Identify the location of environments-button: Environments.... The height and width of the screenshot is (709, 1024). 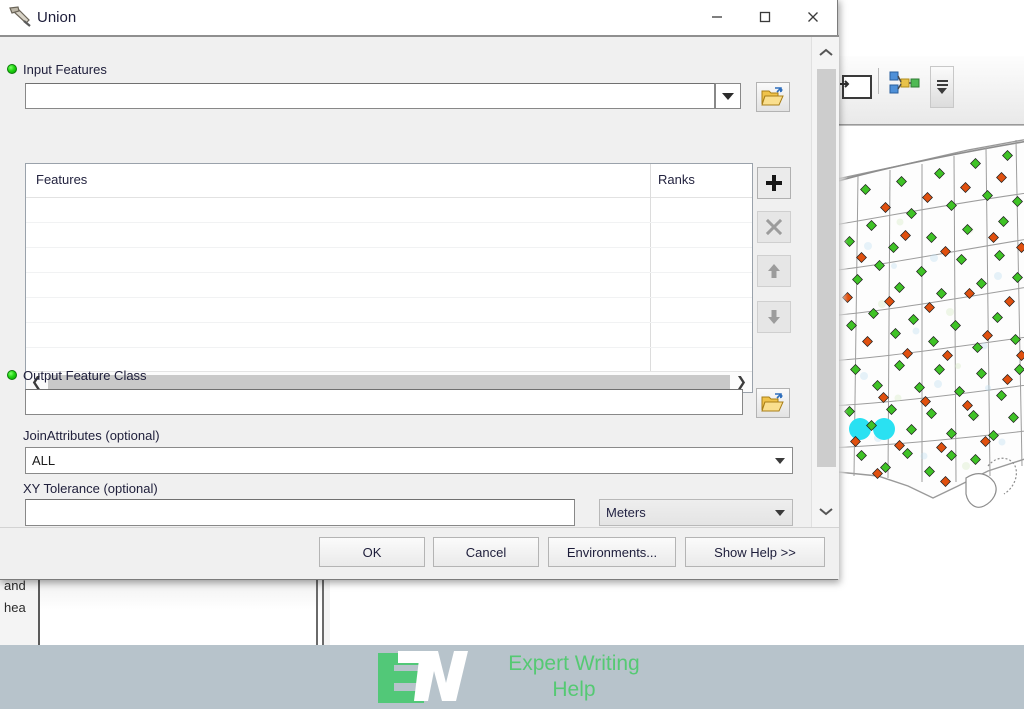
(612, 552).